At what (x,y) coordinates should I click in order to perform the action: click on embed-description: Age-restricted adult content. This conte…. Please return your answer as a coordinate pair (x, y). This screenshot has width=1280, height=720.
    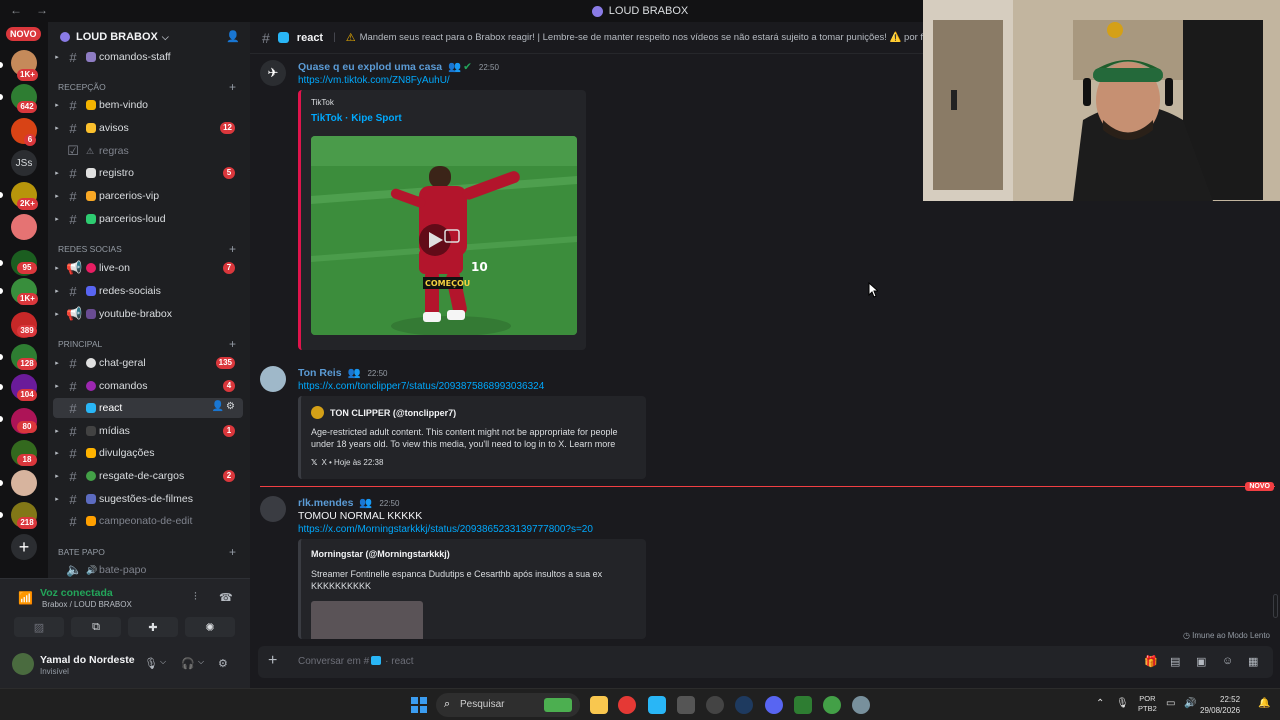
    Looking at the image, I should click on (464, 432).